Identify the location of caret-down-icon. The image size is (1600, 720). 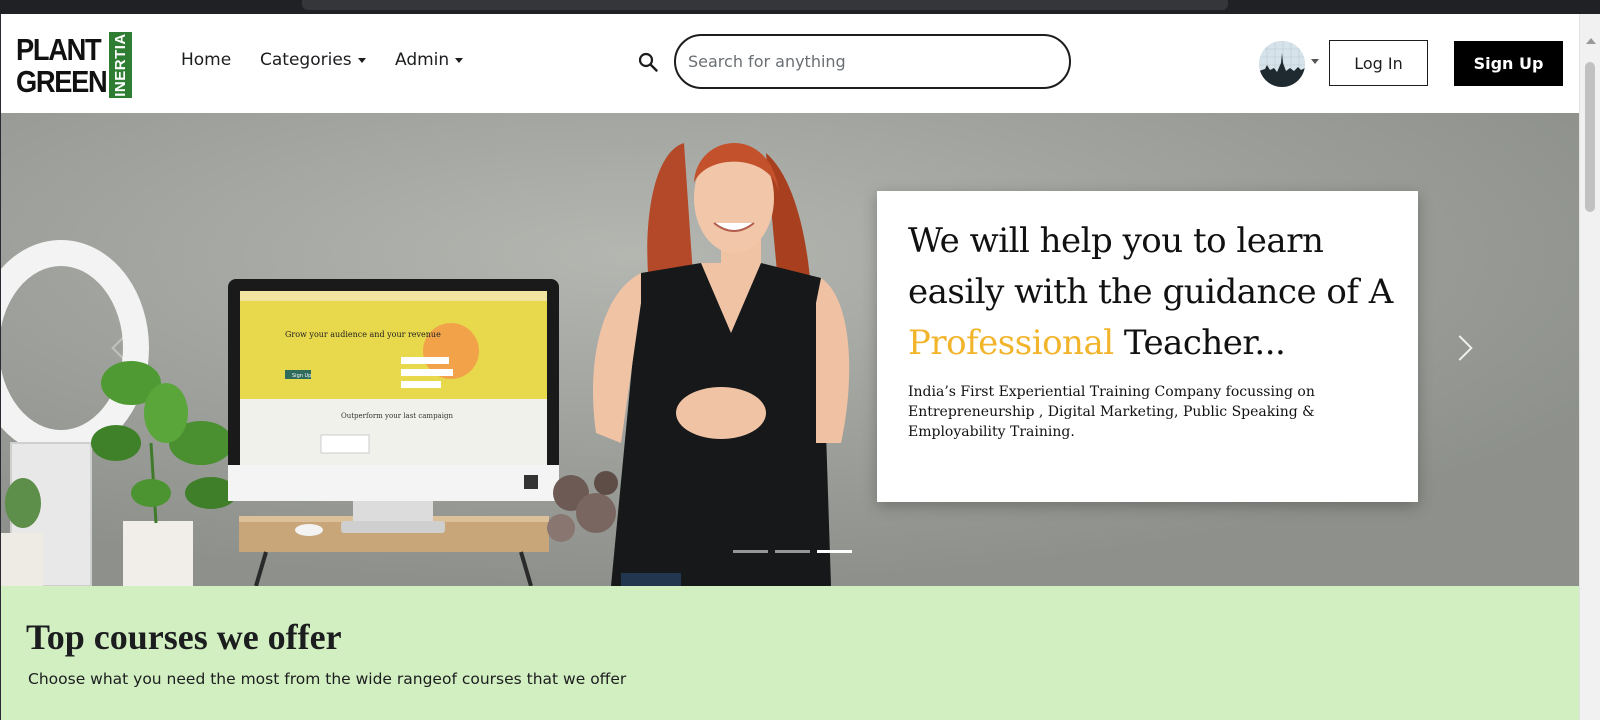
(1315, 61).